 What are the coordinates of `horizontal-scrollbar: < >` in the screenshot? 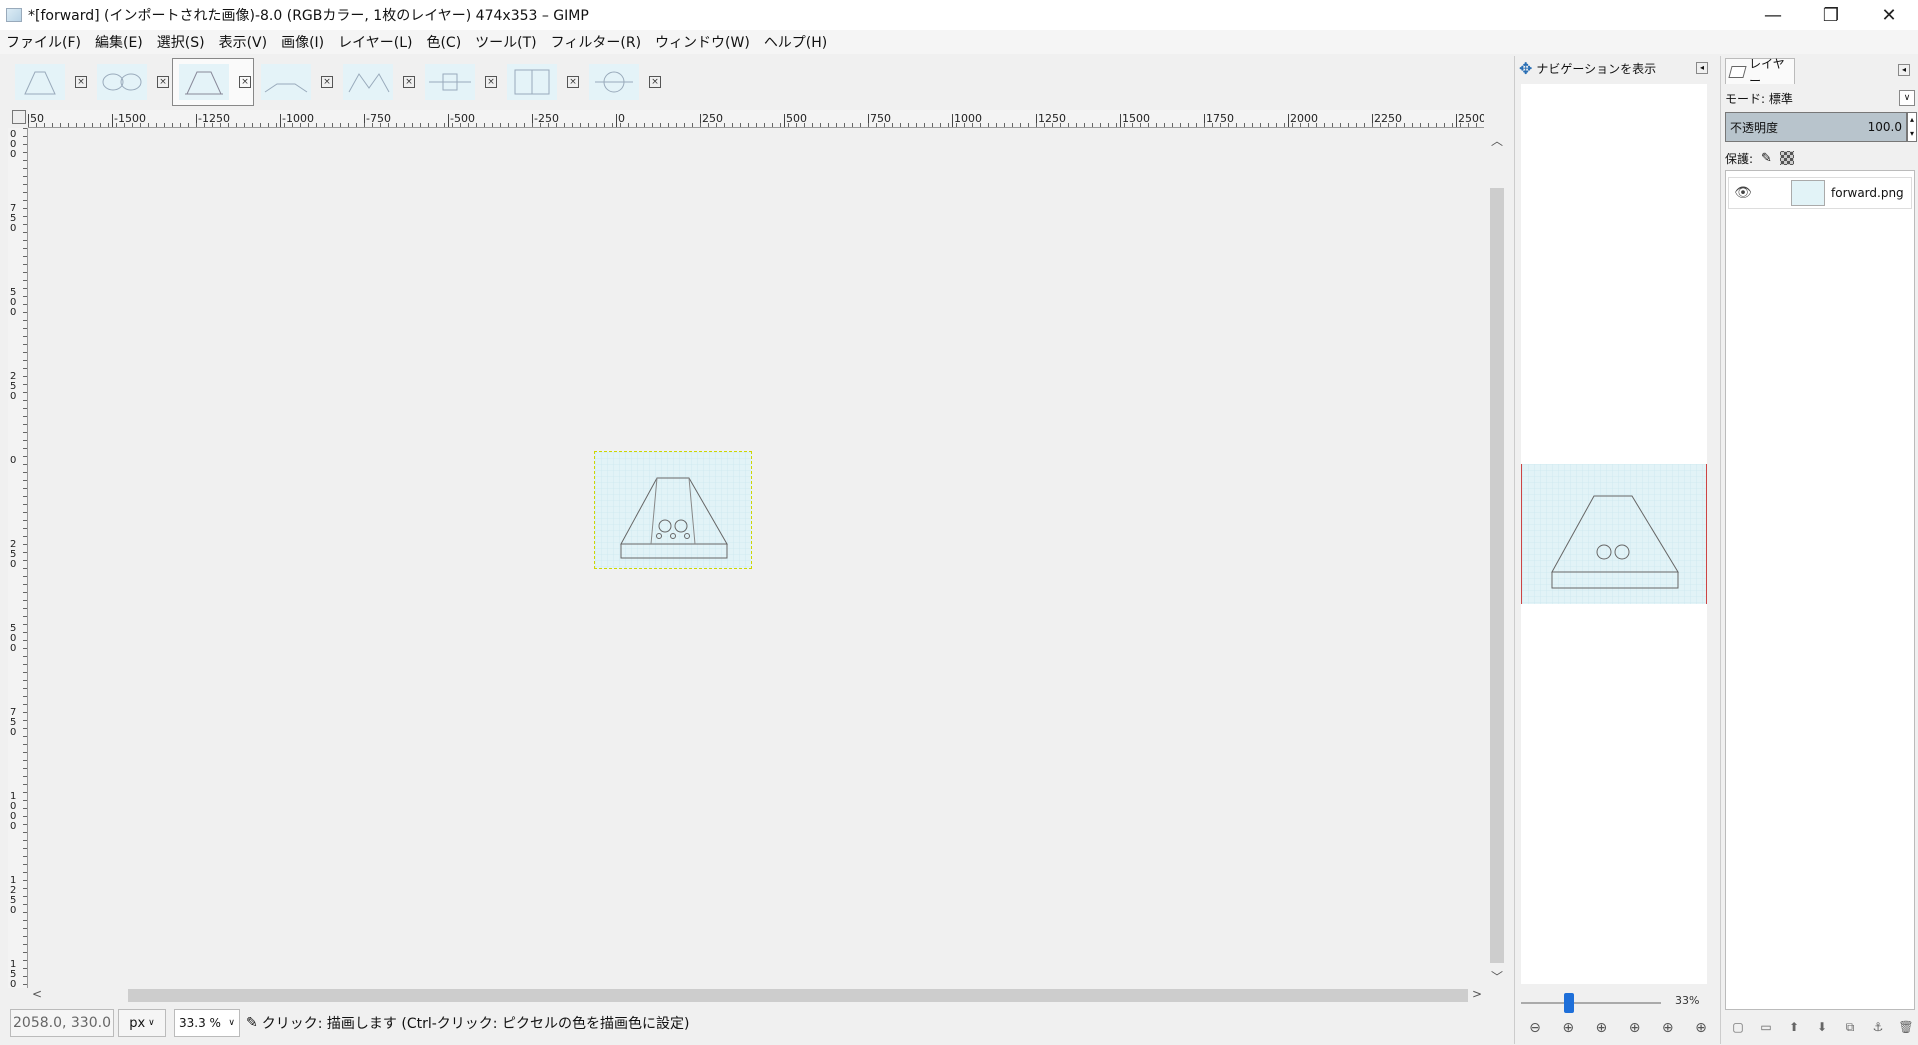 It's located at (757, 995).